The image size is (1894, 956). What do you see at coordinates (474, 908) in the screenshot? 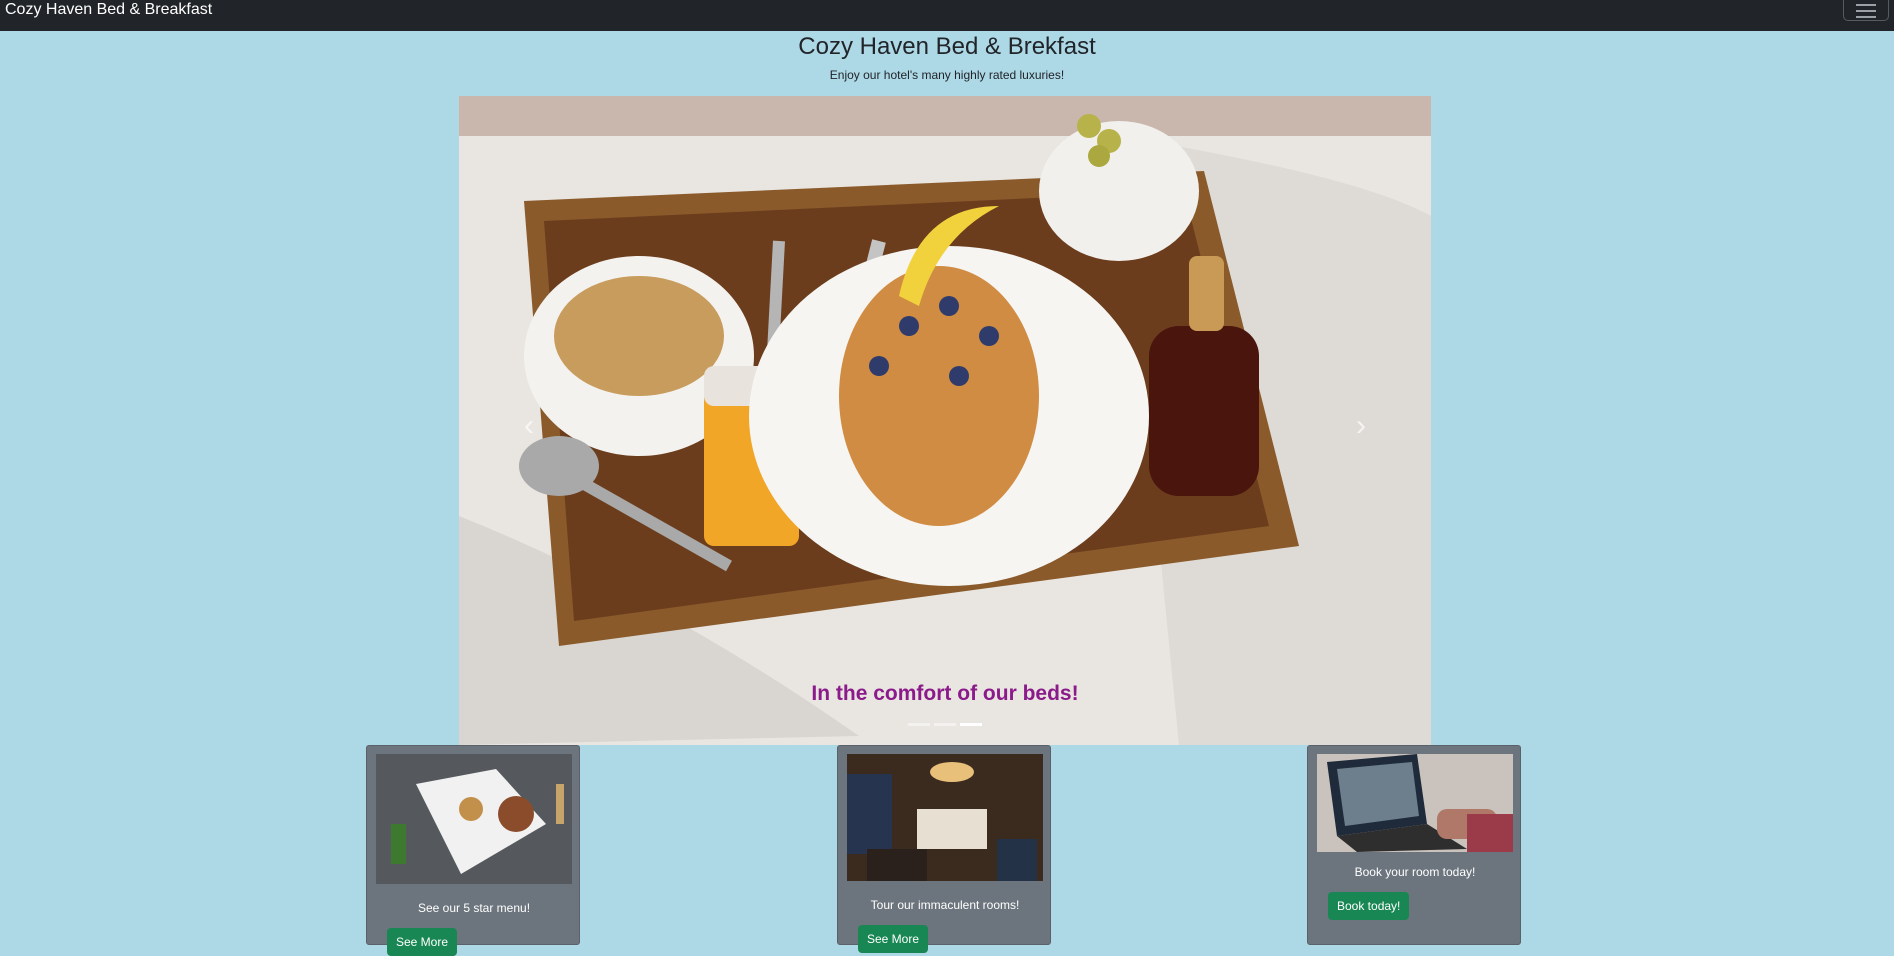
I see `menu-card-text: See our 5 star menu!` at bounding box center [474, 908].